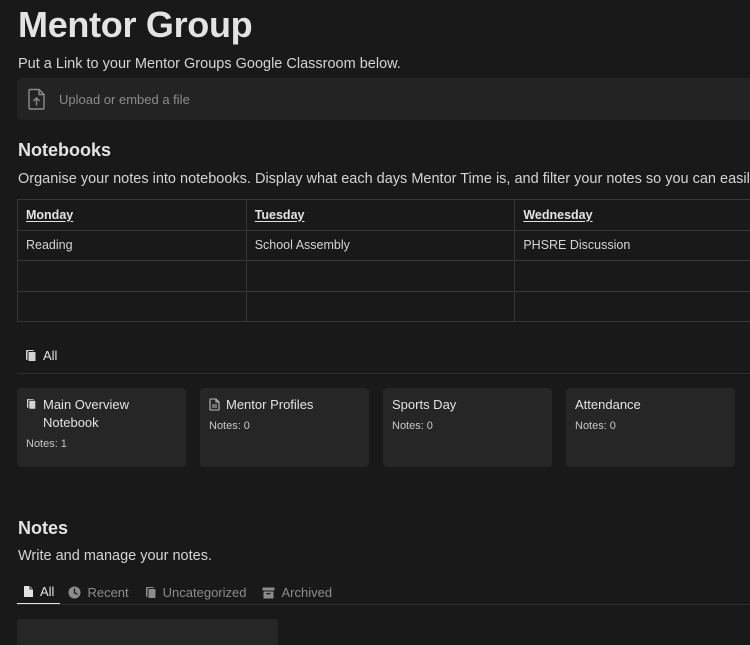 This screenshot has height=645, width=750. What do you see at coordinates (74, 592) in the screenshot?
I see `clock-icon` at bounding box center [74, 592].